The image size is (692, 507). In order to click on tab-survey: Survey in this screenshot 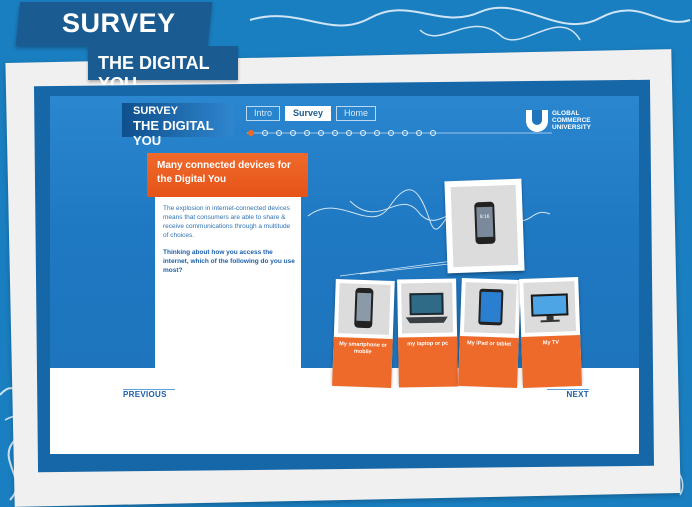, I will do `click(308, 113)`.